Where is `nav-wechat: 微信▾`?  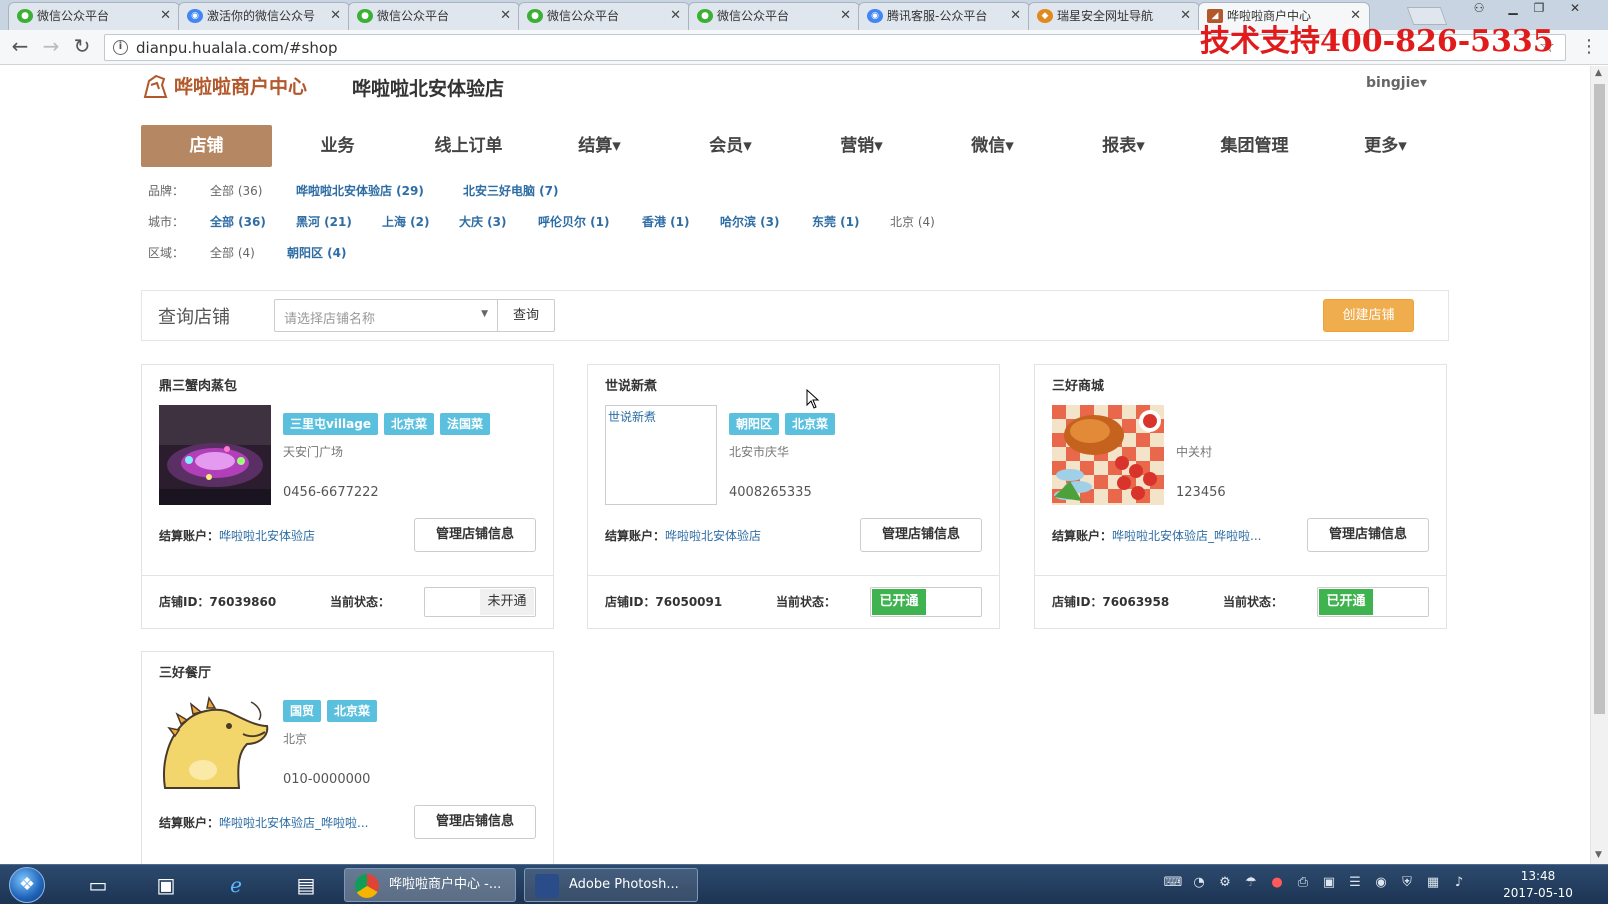
nav-wechat: 微信▾ is located at coordinates (992, 146).